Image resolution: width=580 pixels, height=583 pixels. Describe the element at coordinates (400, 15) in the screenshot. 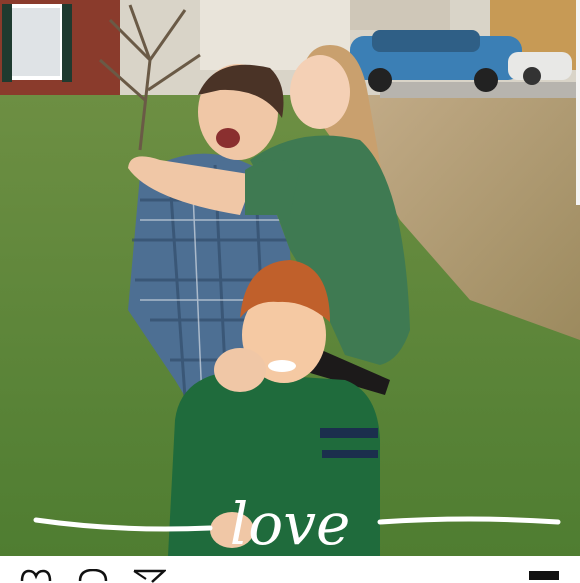

I see `house-right` at that location.